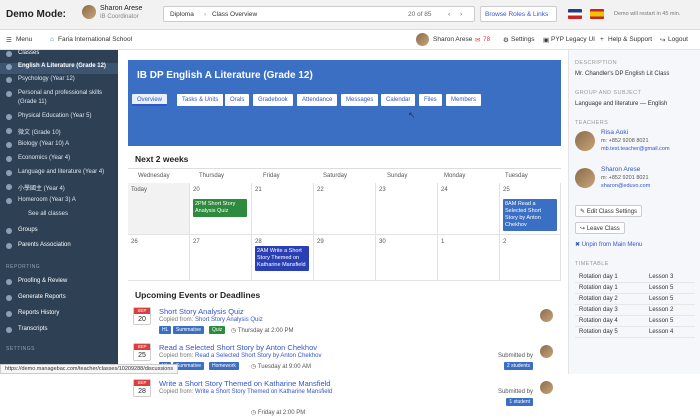 This screenshot has height=419, width=700. What do you see at coordinates (59, 331) in the screenshot?
I see `sidebar-transcripts: Transcripts` at bounding box center [59, 331].